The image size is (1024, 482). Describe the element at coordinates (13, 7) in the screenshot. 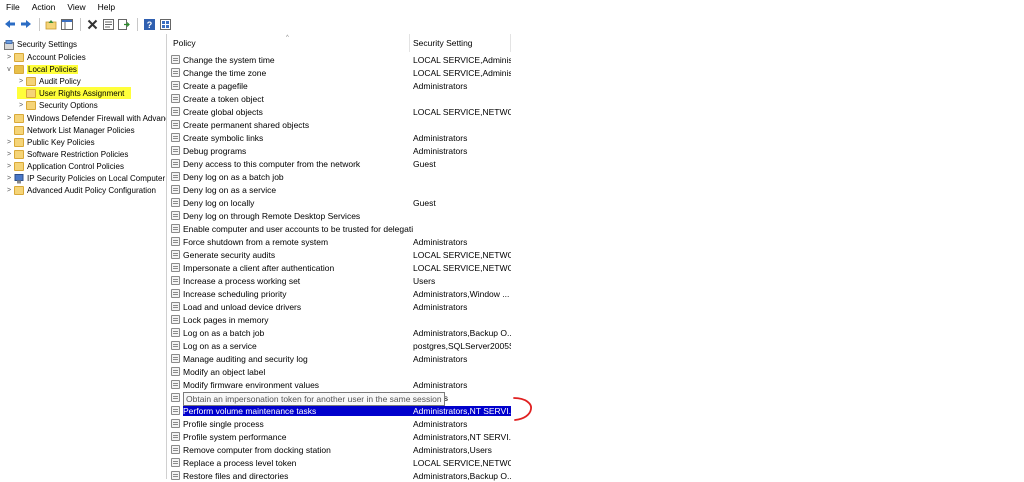

I see `menu-file: File` at that location.